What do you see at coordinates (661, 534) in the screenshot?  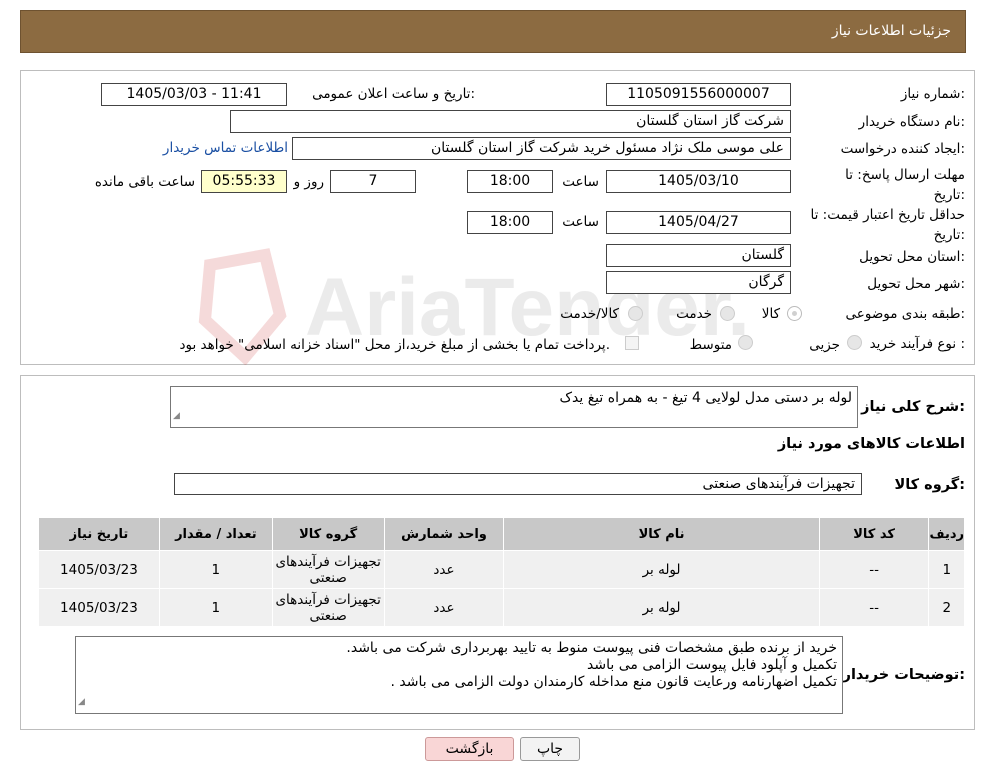 I see `col-name: نام کالا` at bounding box center [661, 534].